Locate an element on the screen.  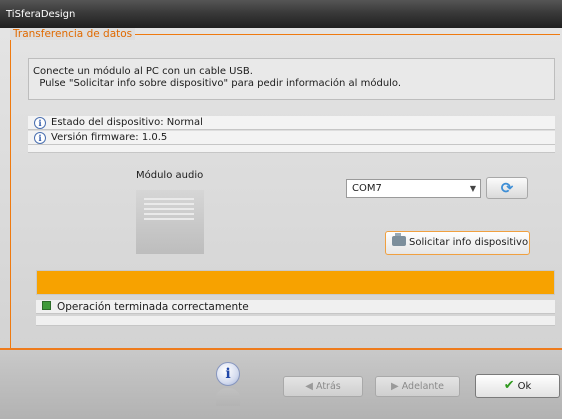
com-port-value: COM7 is located at coordinates (367, 188).